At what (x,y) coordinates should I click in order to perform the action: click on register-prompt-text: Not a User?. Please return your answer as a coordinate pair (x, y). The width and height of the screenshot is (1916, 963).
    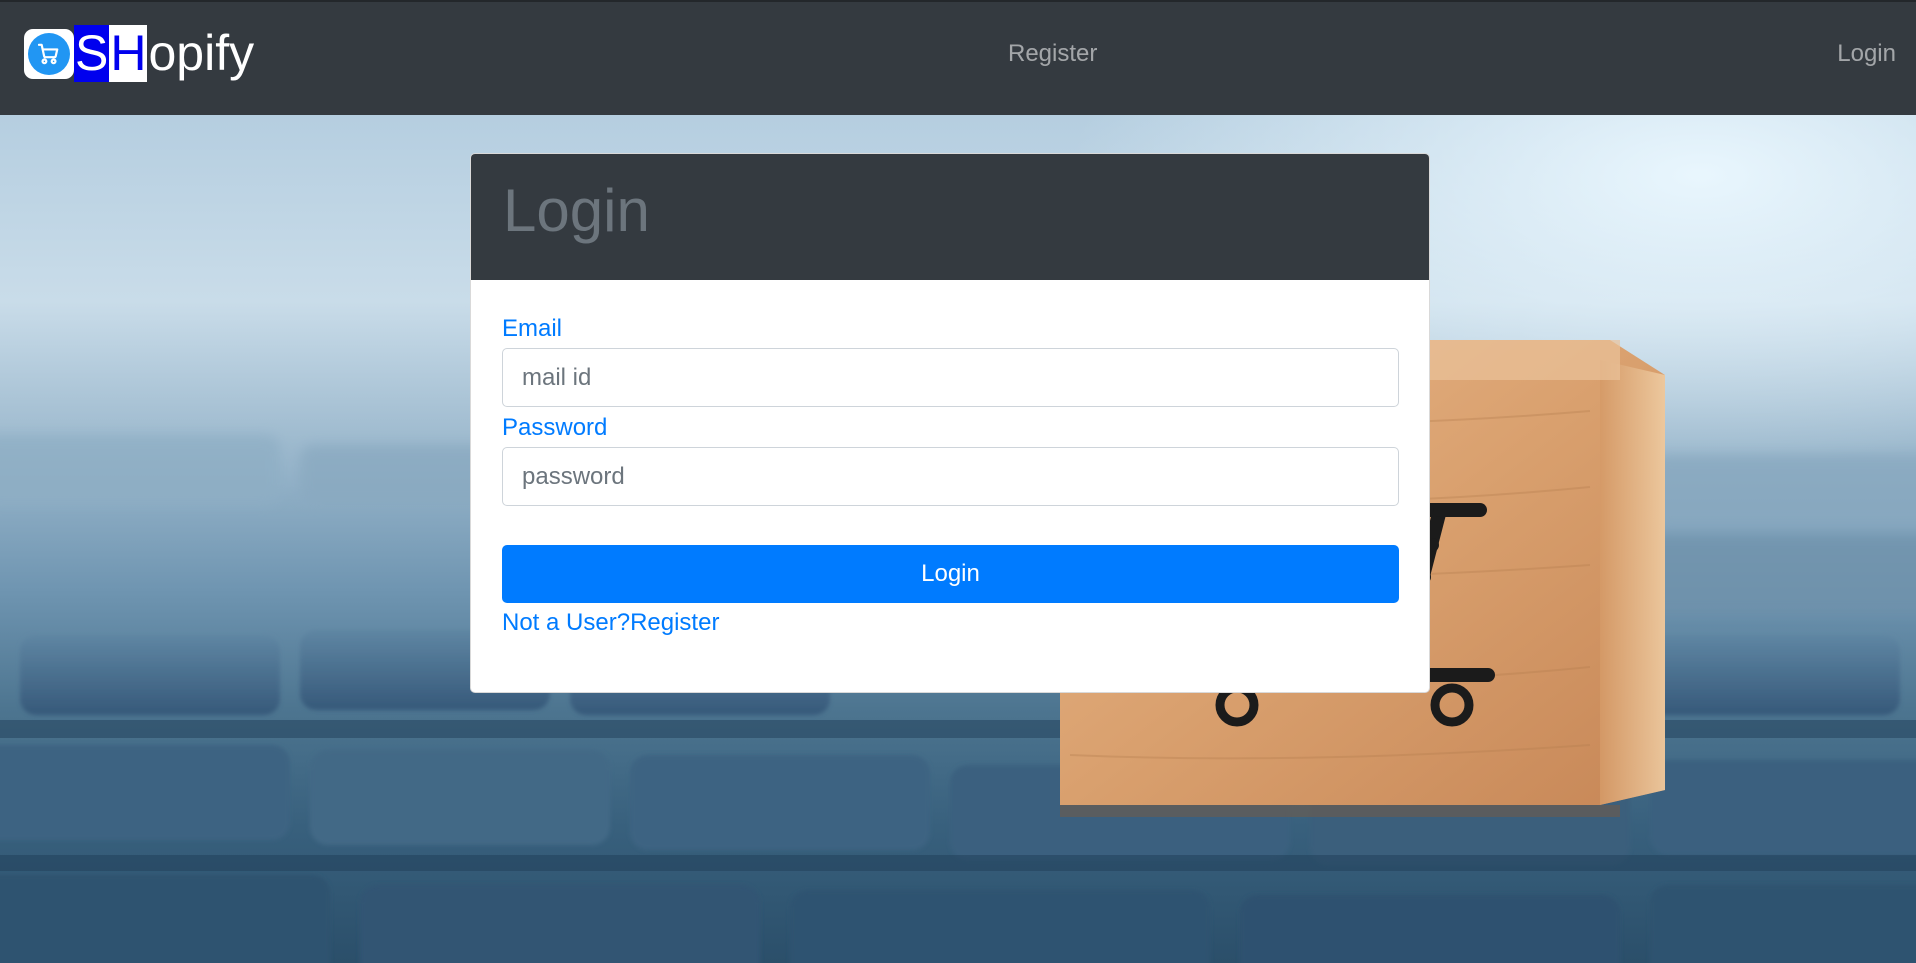
    Looking at the image, I should click on (566, 622).